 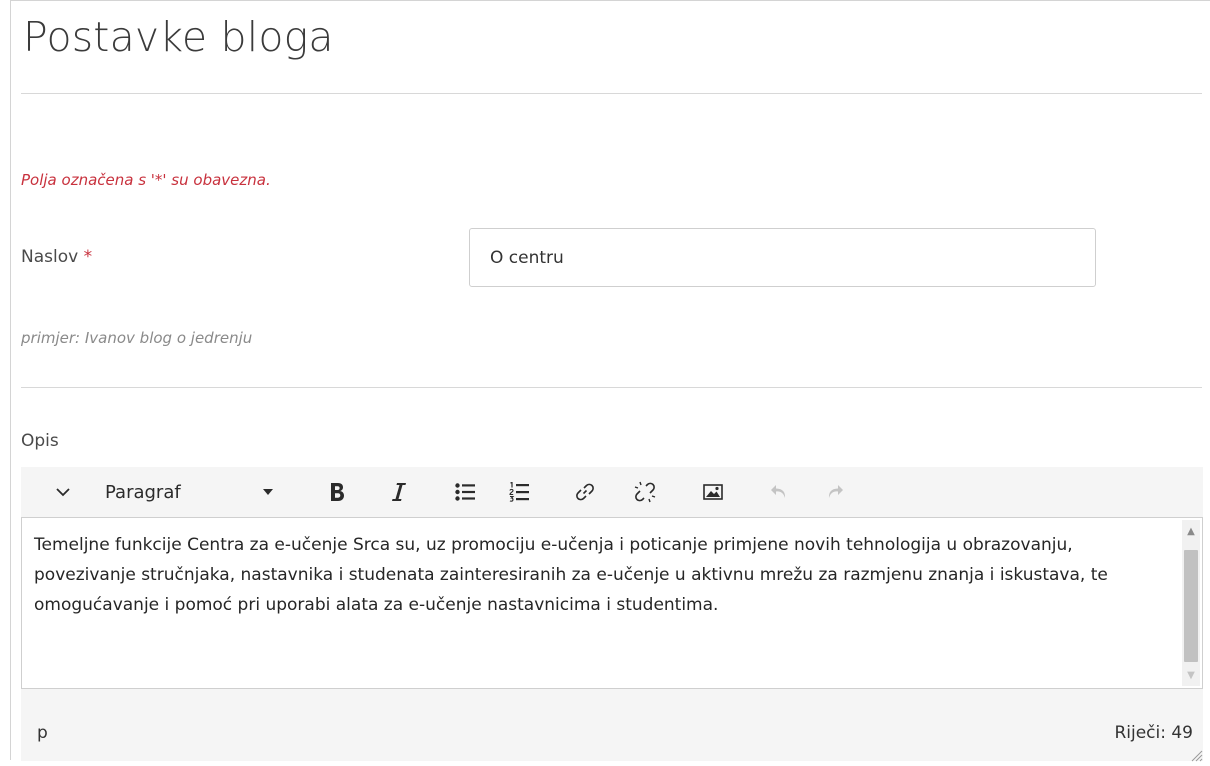 I want to click on numbered-list-icon, so click(x=519, y=492).